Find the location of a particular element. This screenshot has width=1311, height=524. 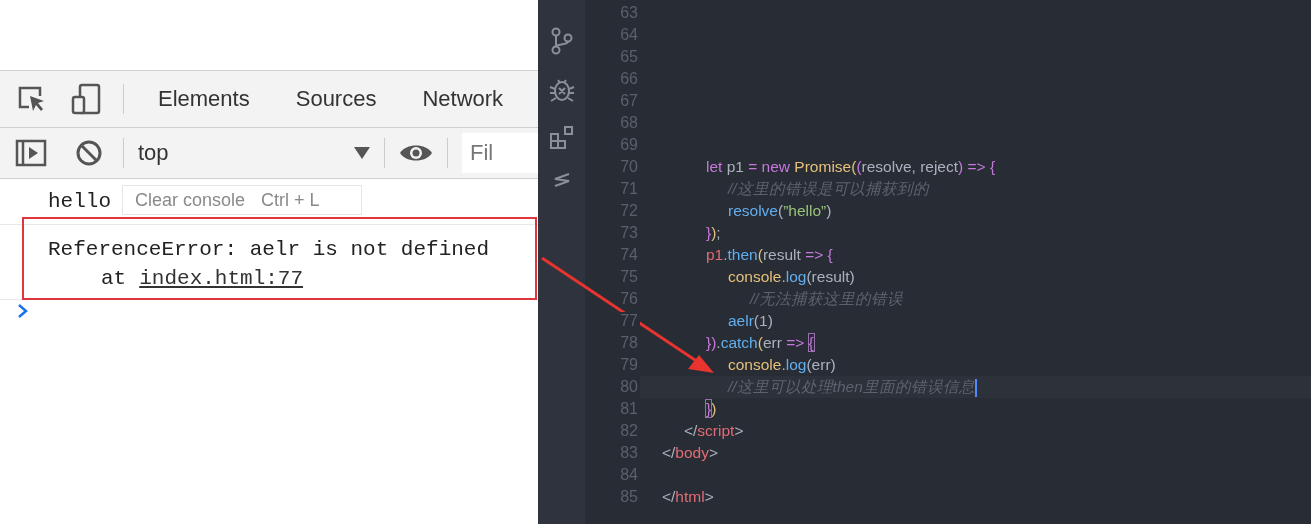

code-line: console.log(err) is located at coordinates (782, 365).